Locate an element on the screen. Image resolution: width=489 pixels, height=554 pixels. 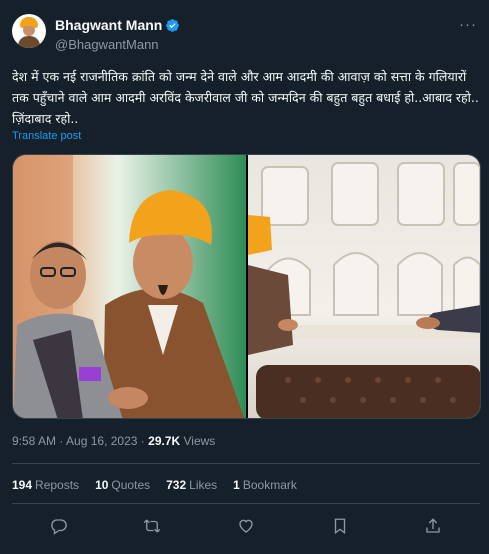
author-names: Bhagwant Mann @BhagwantMann is located at coordinates (117, 34).